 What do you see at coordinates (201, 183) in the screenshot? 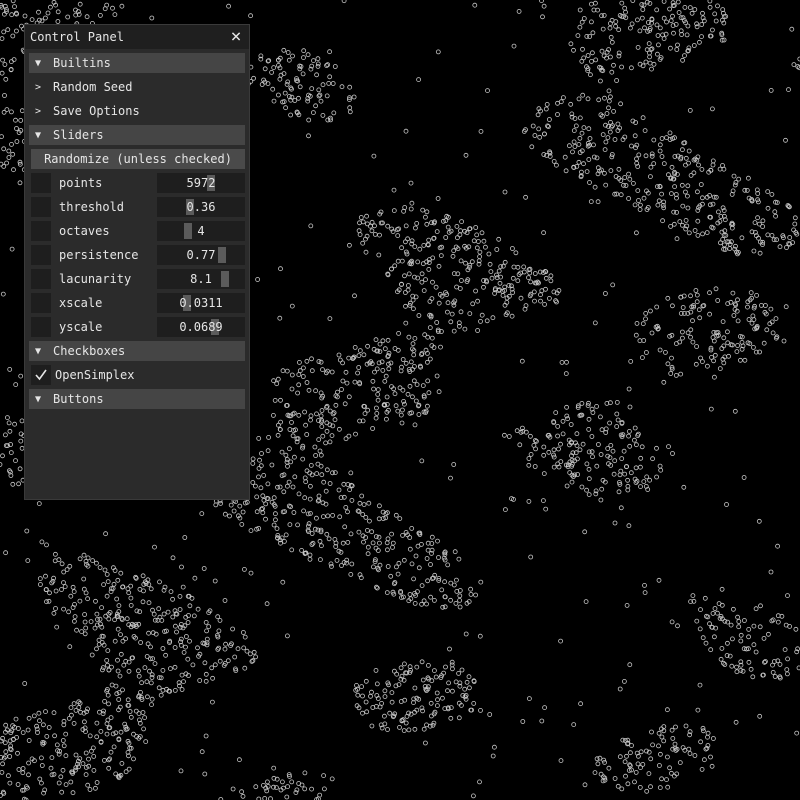
I see `slider-points: 5972` at bounding box center [201, 183].